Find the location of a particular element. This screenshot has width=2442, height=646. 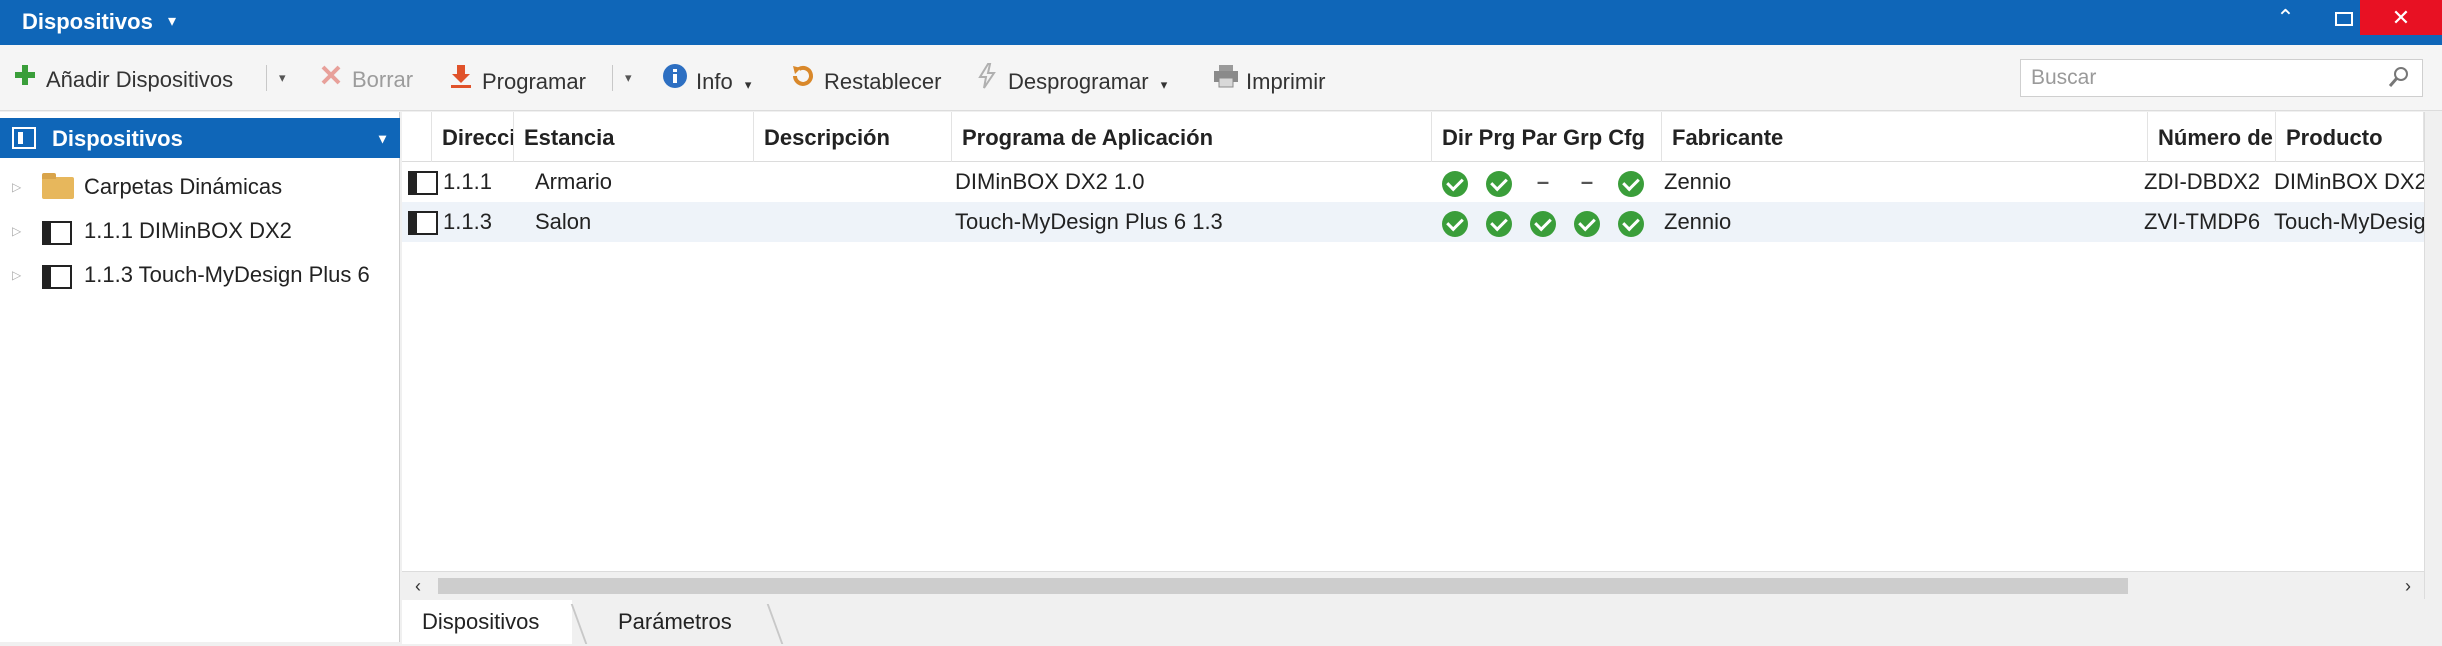

cell-flag-par: – is located at coordinates (1543, 181).